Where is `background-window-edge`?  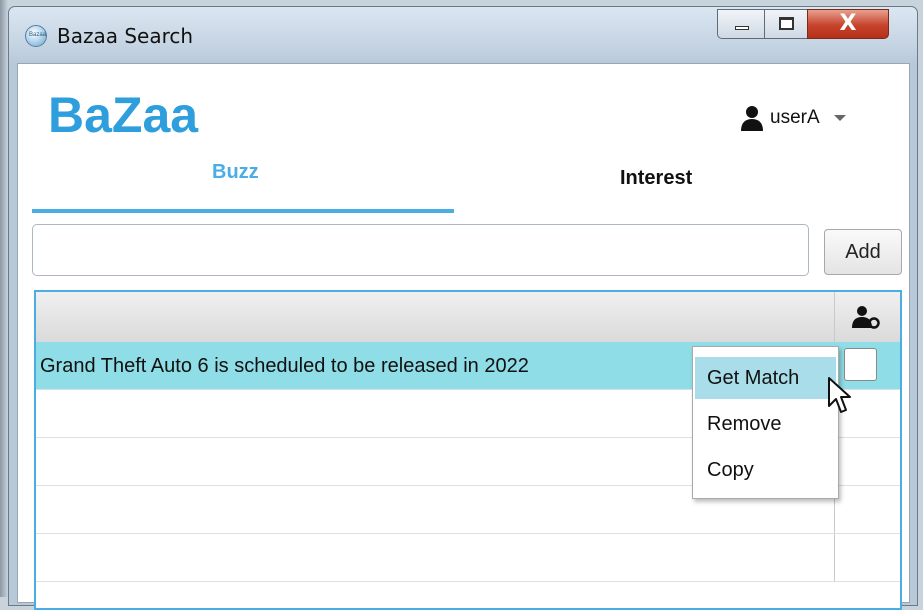
background-window-edge is located at coordinates (4, 298).